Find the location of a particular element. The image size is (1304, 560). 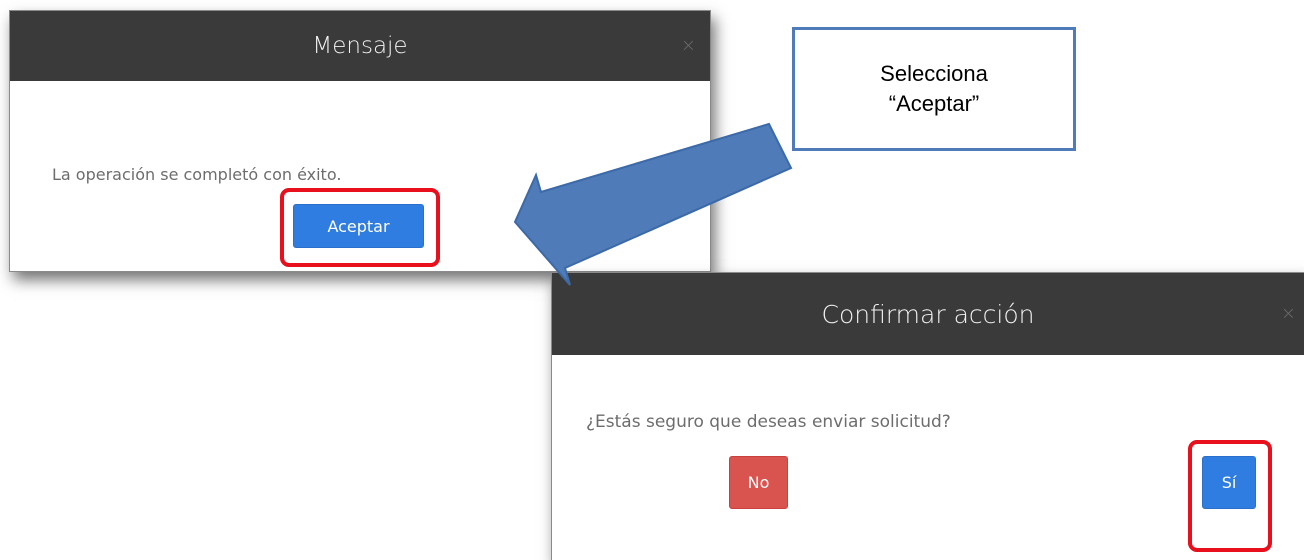

pointer-arrow-shape is located at coordinates (653, 204).